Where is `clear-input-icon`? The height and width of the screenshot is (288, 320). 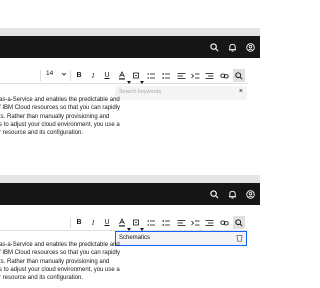 clear-input-icon is located at coordinates (239, 238).